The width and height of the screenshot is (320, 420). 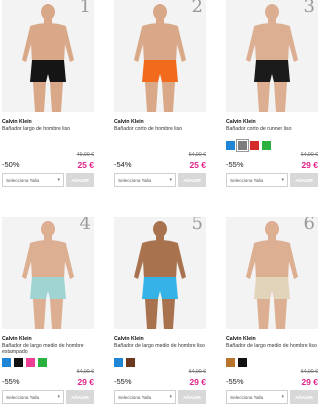 I want to click on rank-number: 6, so click(x=309, y=225).